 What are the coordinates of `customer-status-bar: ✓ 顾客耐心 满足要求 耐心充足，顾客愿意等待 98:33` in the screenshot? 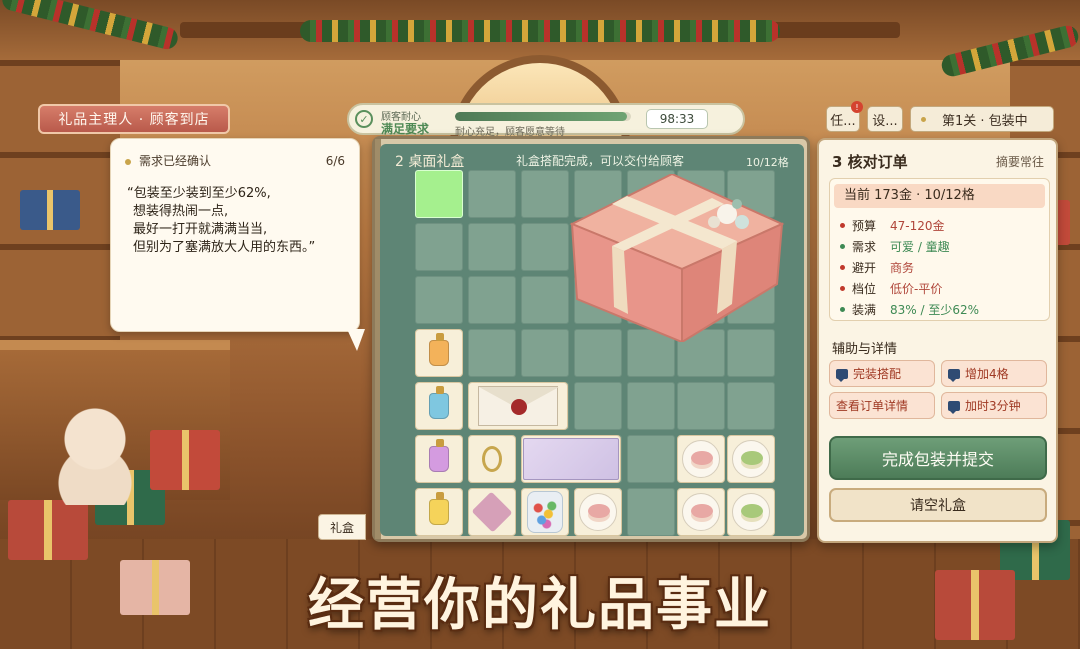 It's located at (546, 120).